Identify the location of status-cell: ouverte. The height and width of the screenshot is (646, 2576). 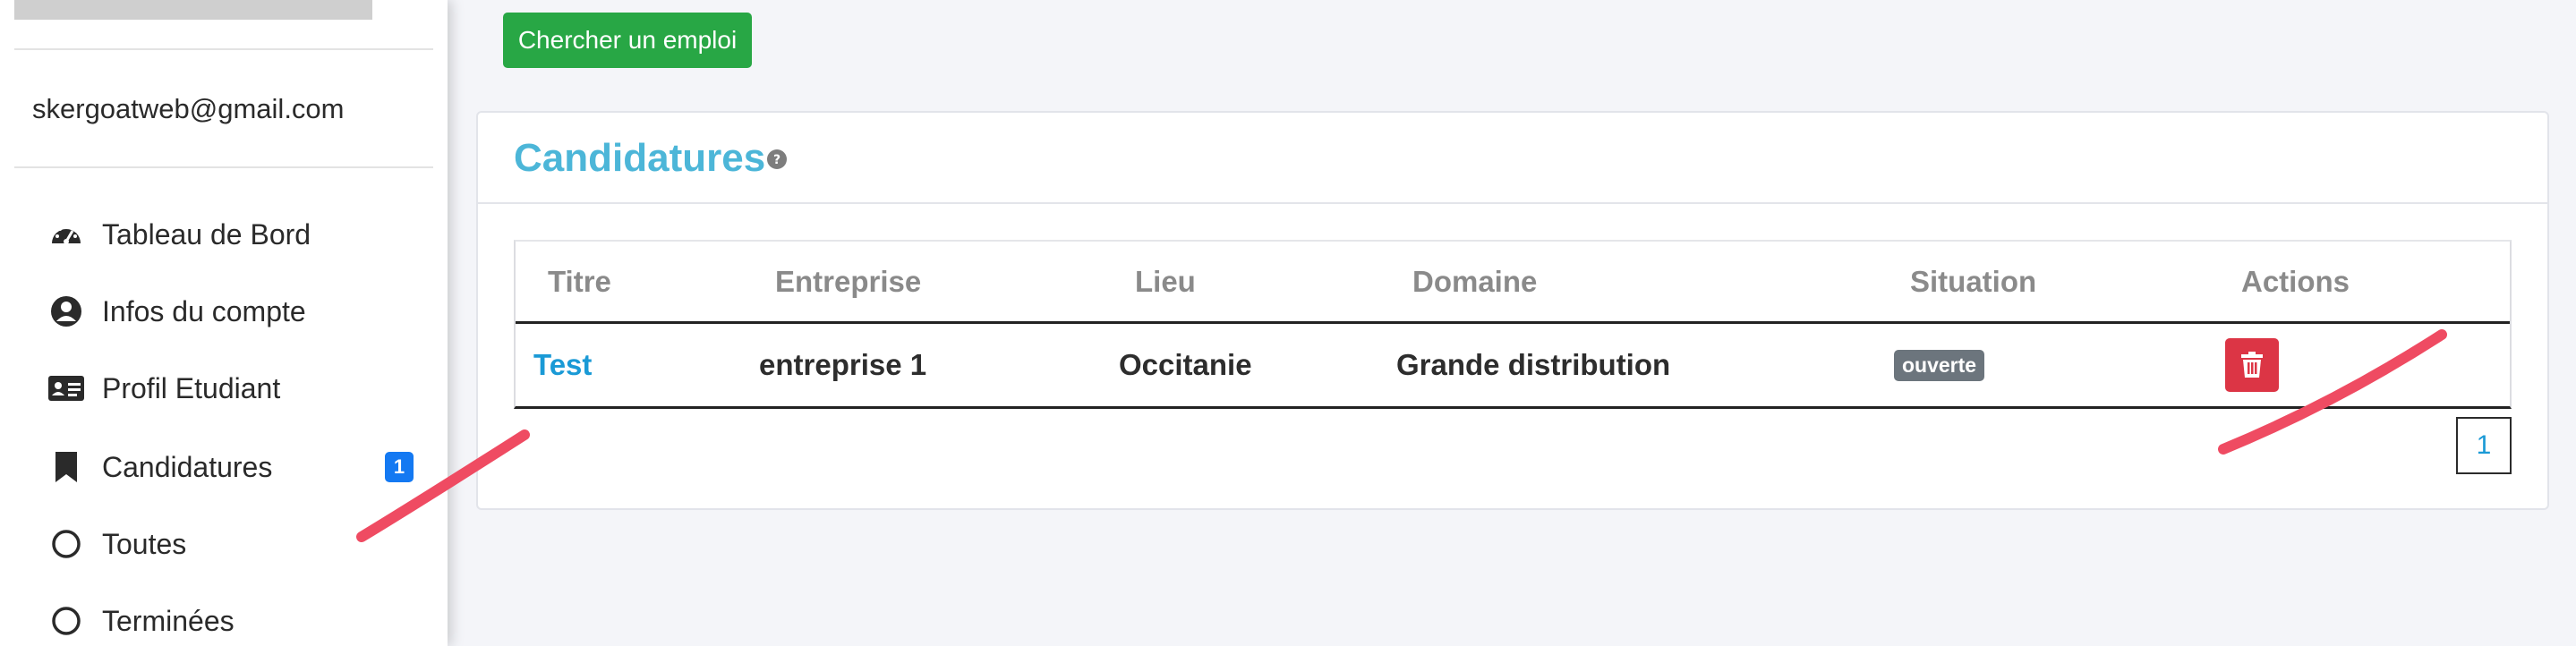
(1939, 365).